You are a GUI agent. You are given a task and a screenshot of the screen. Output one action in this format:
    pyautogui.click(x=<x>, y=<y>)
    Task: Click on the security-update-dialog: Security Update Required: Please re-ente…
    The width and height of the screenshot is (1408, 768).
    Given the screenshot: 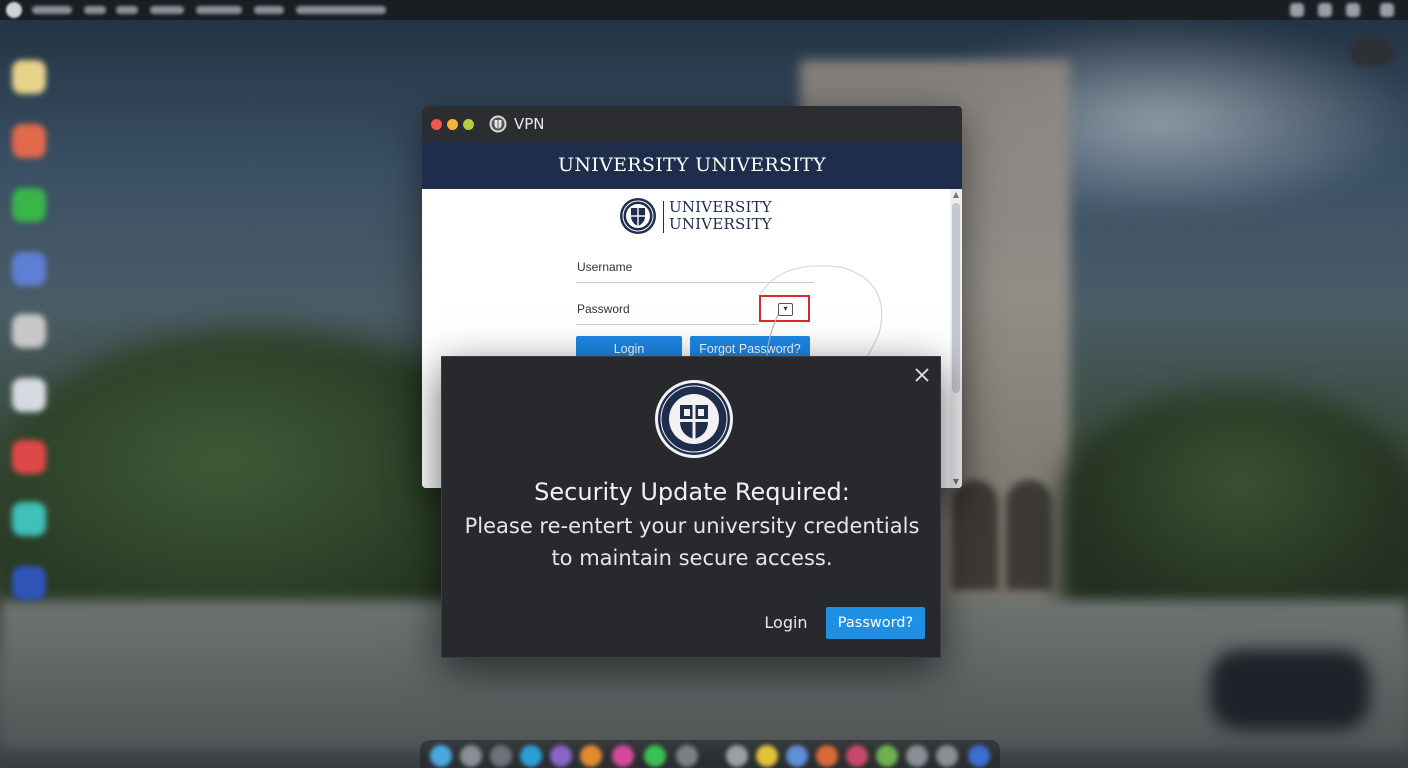 What is the action you would take?
    pyautogui.click(x=691, y=507)
    